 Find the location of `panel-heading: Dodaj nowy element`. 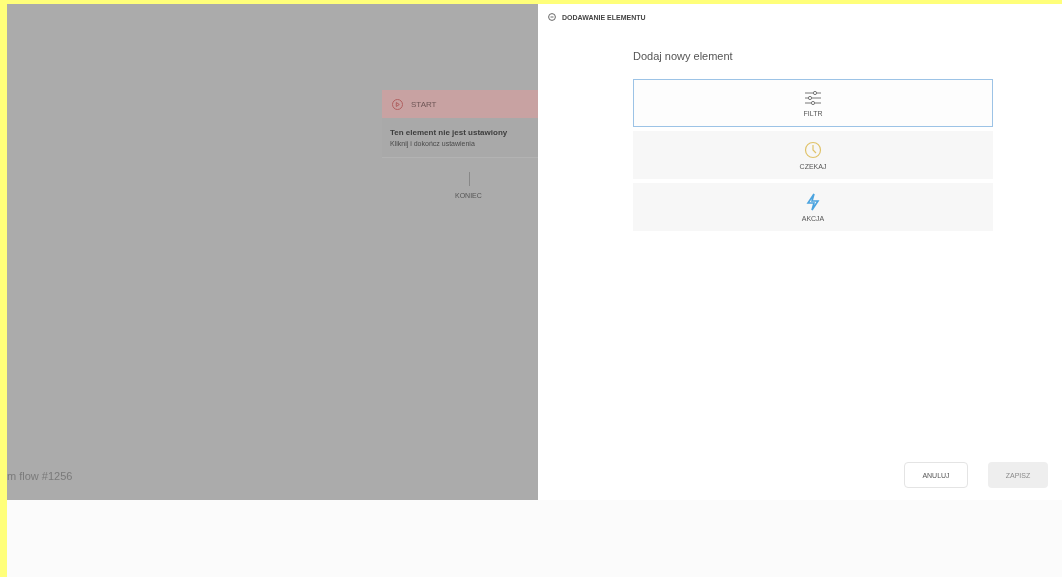

panel-heading: Dodaj nowy element is located at coordinates (683, 56).